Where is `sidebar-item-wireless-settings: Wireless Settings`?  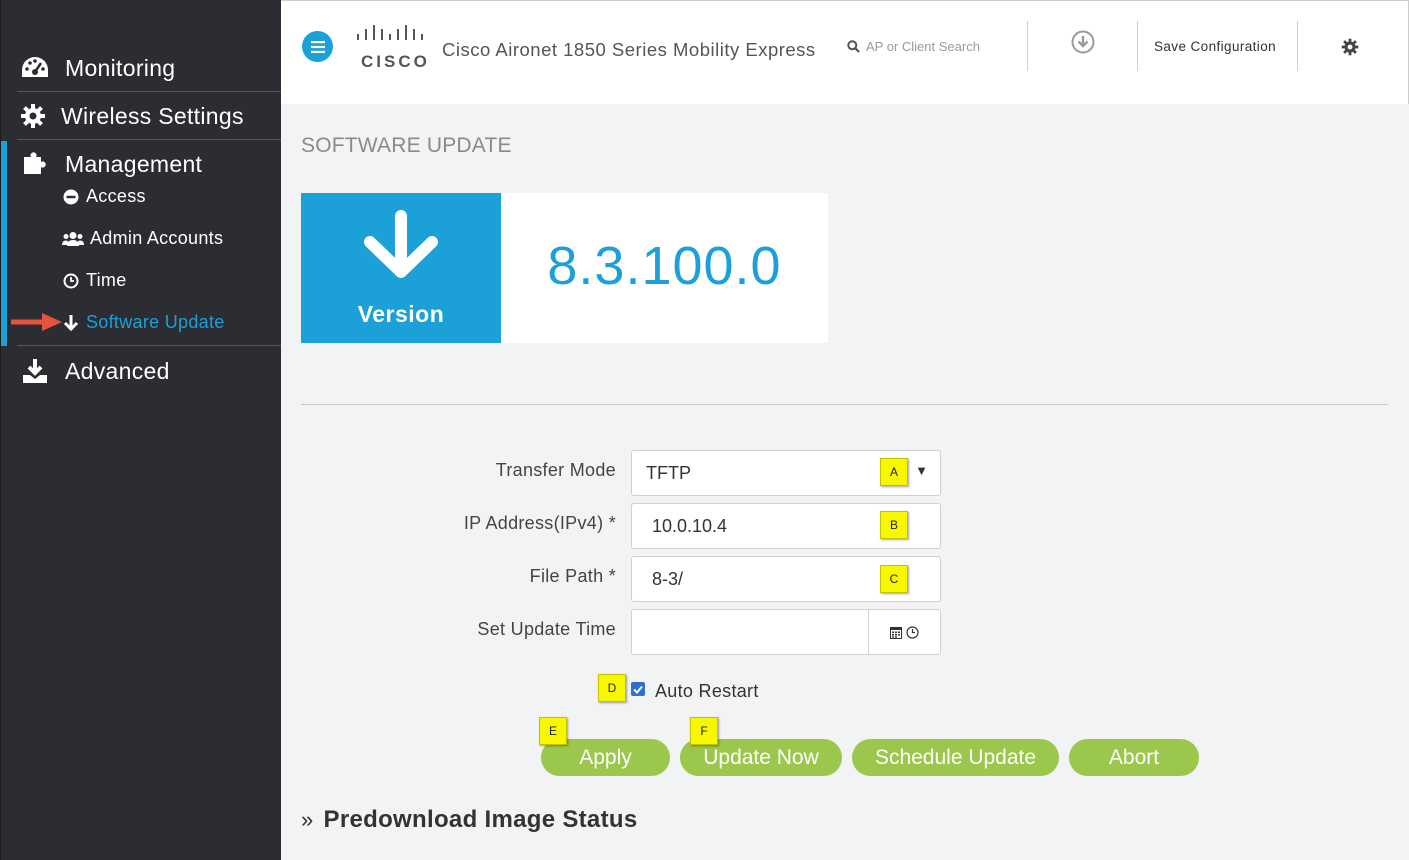 sidebar-item-wireless-settings: Wireless Settings is located at coordinates (131, 116).